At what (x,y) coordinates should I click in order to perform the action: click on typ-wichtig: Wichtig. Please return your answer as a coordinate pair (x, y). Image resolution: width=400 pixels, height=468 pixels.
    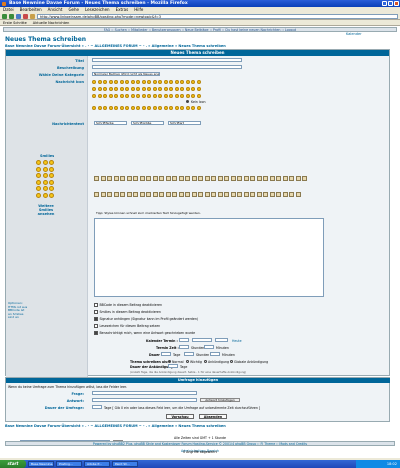
    Looking at the image, I should click on (194, 362).